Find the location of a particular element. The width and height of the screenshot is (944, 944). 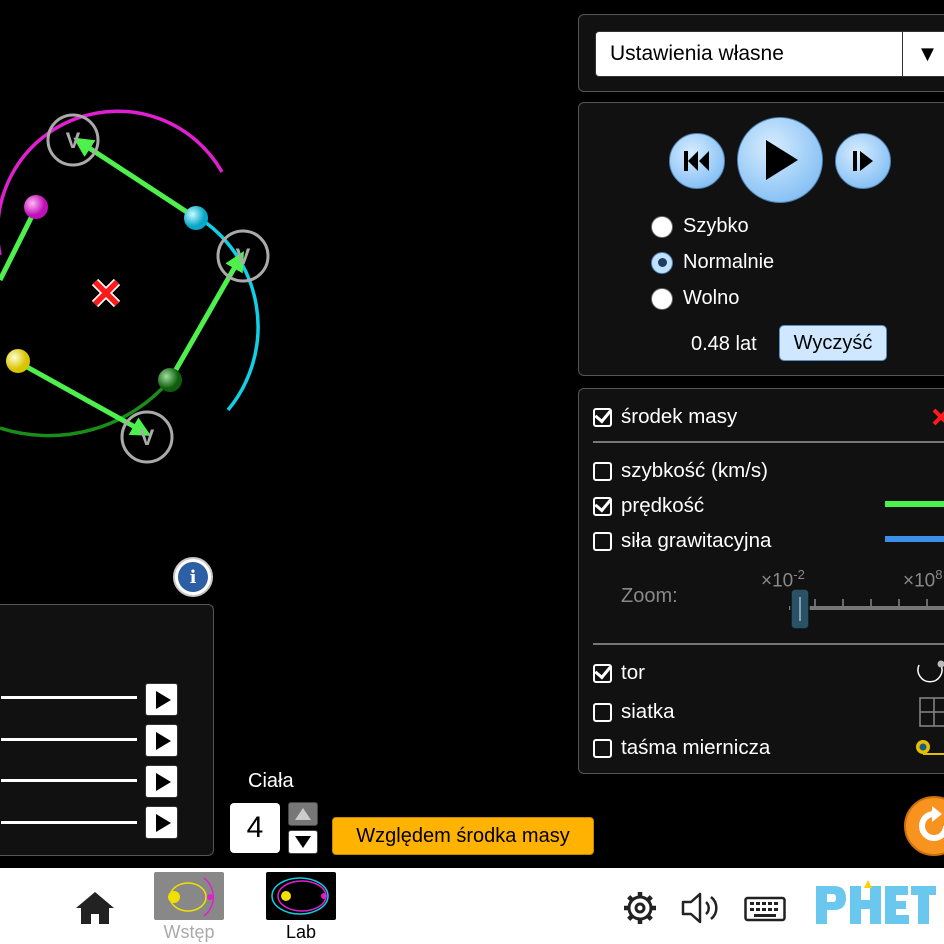

center-of-mass-checkbox: środek masy is located at coordinates (665, 417).